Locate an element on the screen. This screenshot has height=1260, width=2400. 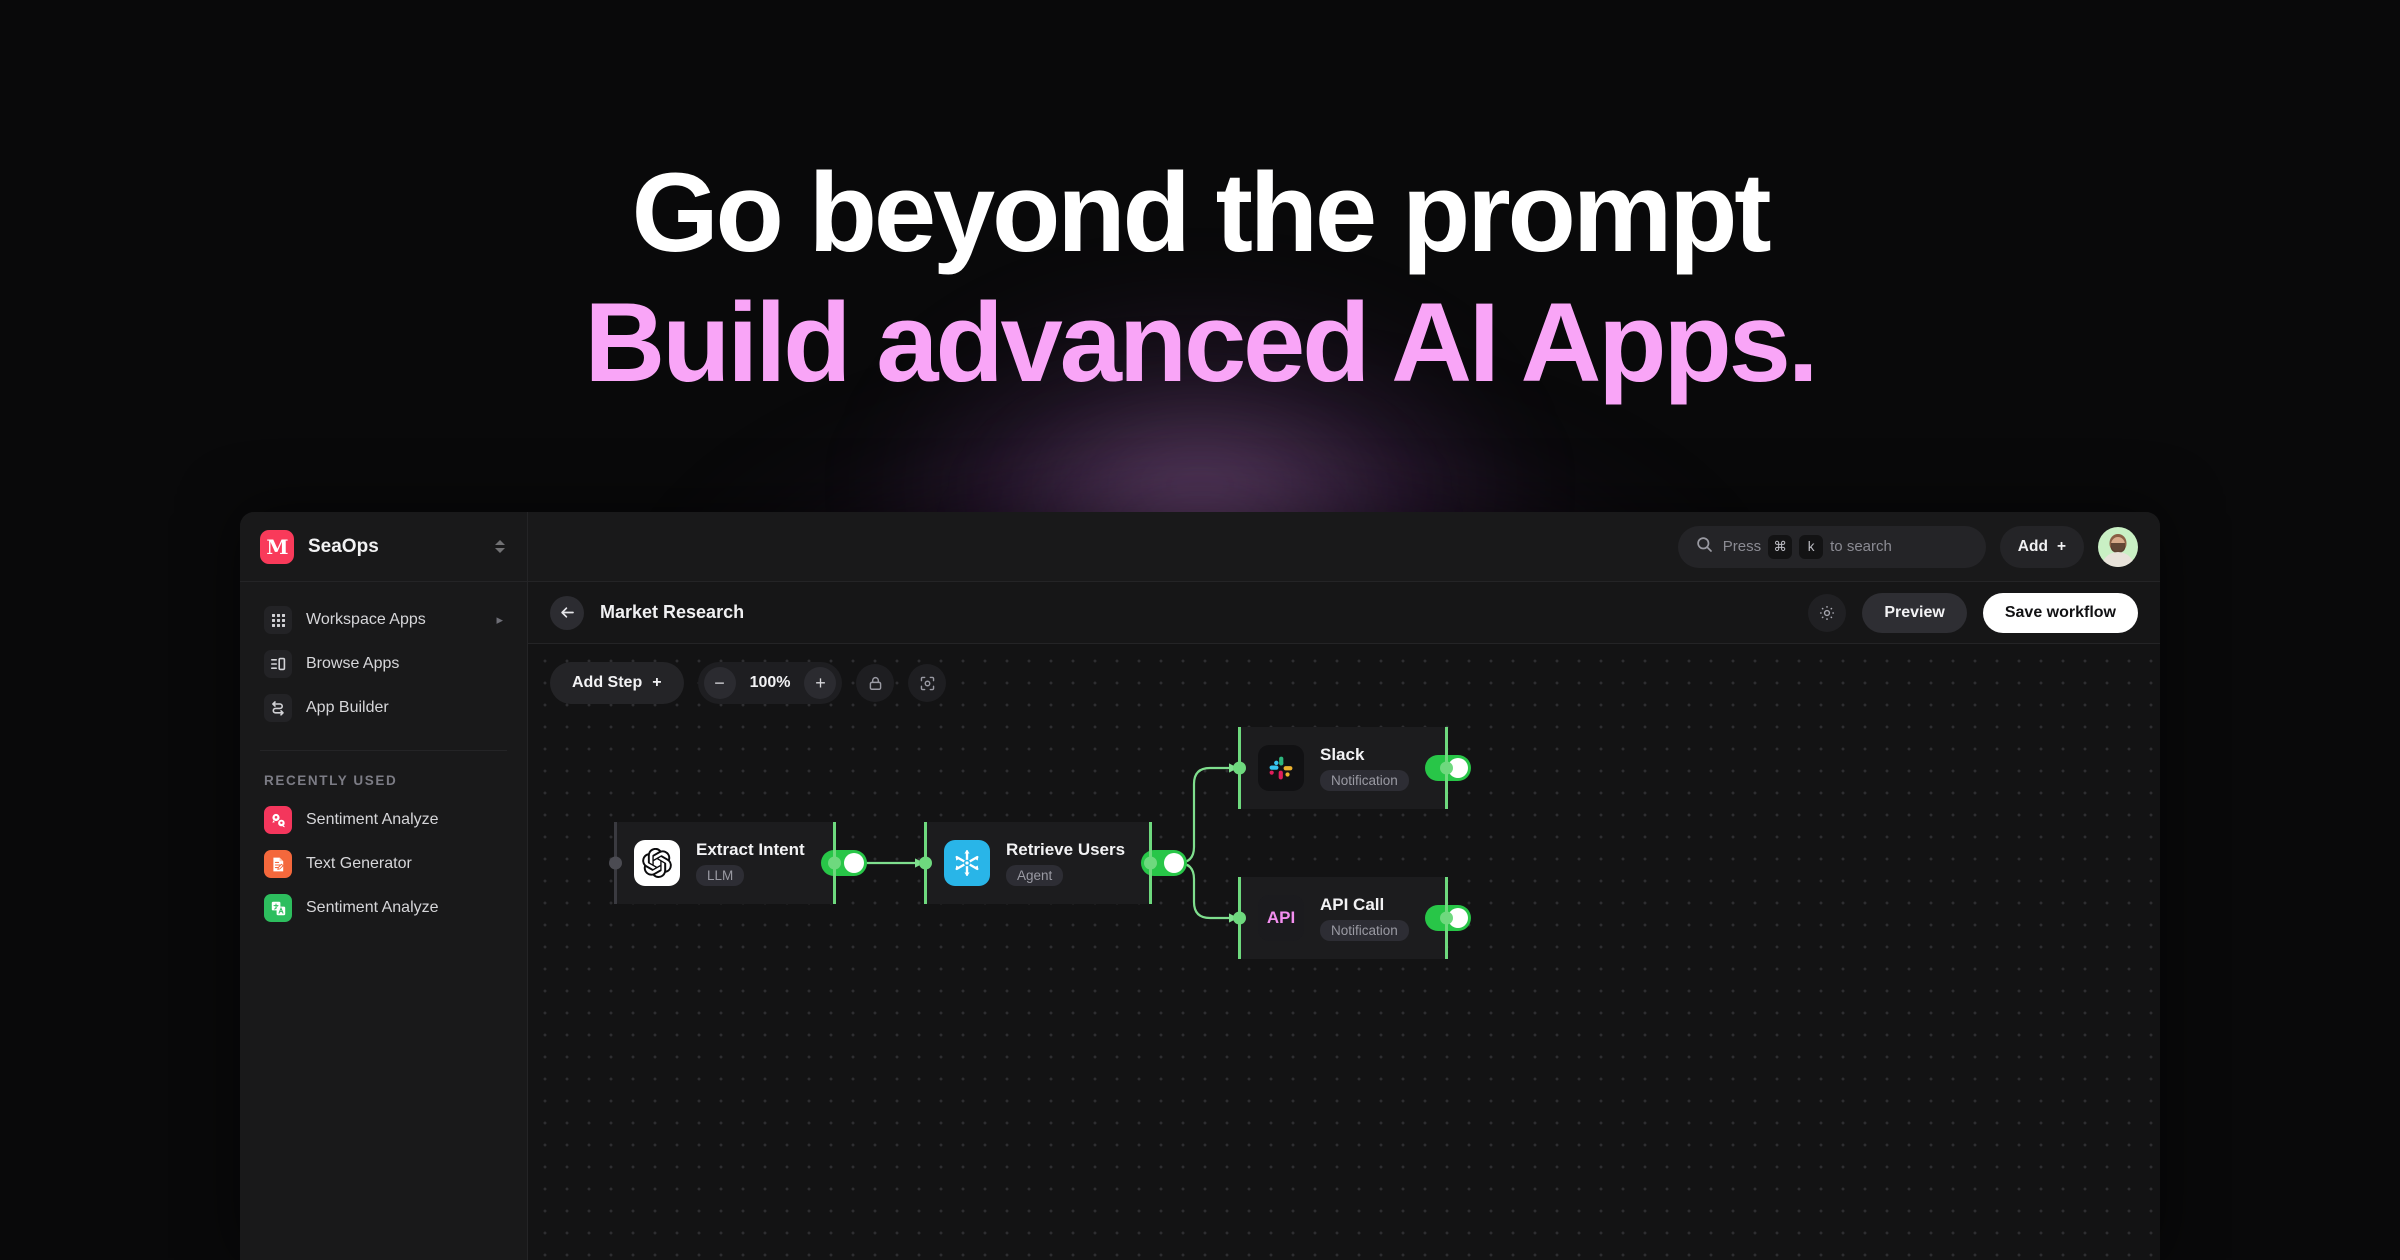
sidebar-item-workspace-apps: Workspace Apps ▸ is located at coordinates (383, 620).